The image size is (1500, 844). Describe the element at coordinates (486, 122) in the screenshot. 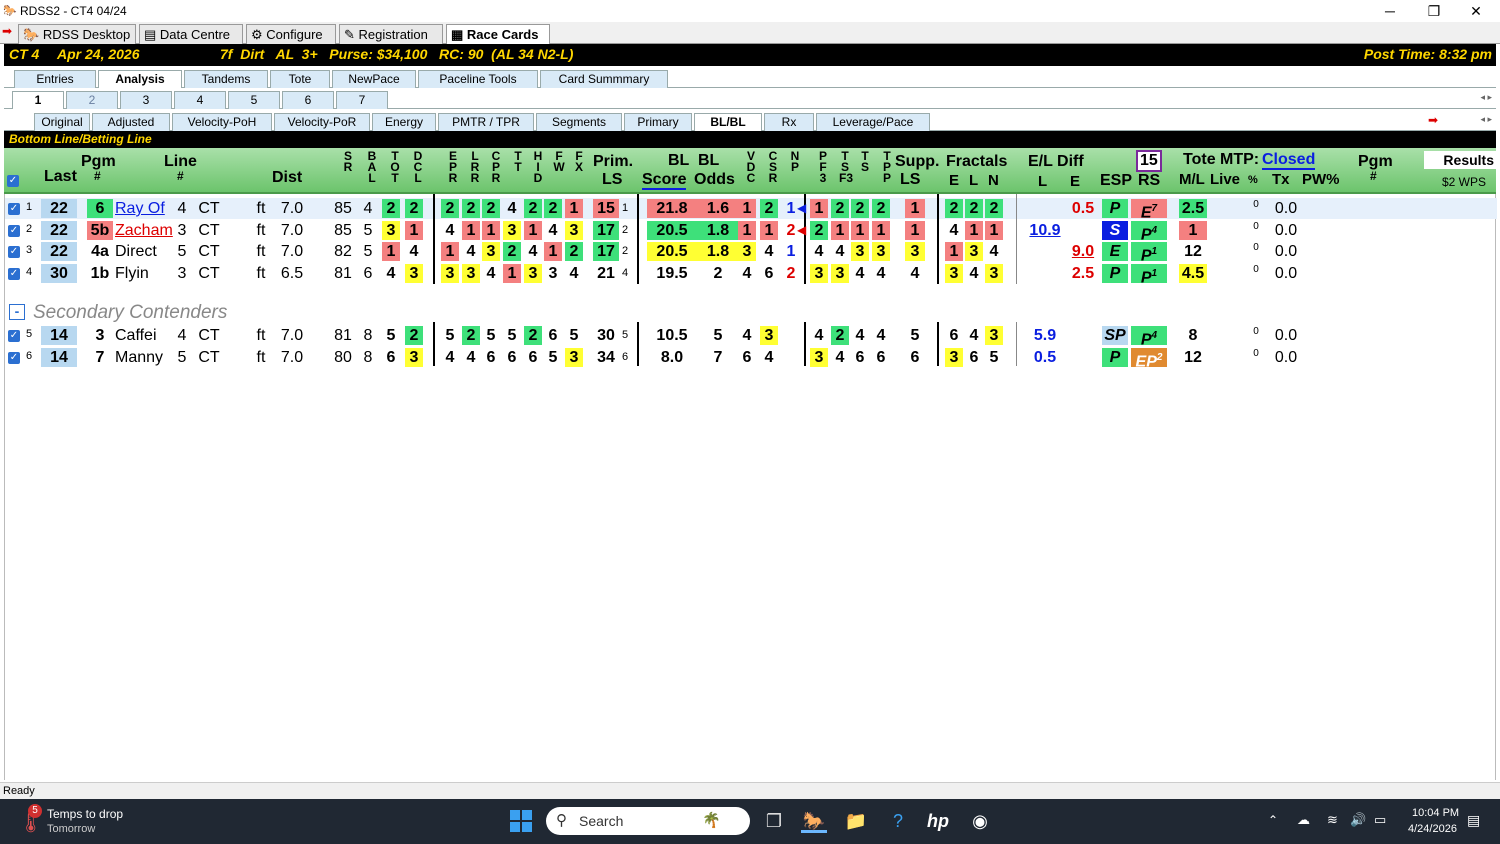

I see `tab-pmtr-tpr: PMTR / TPR` at that location.